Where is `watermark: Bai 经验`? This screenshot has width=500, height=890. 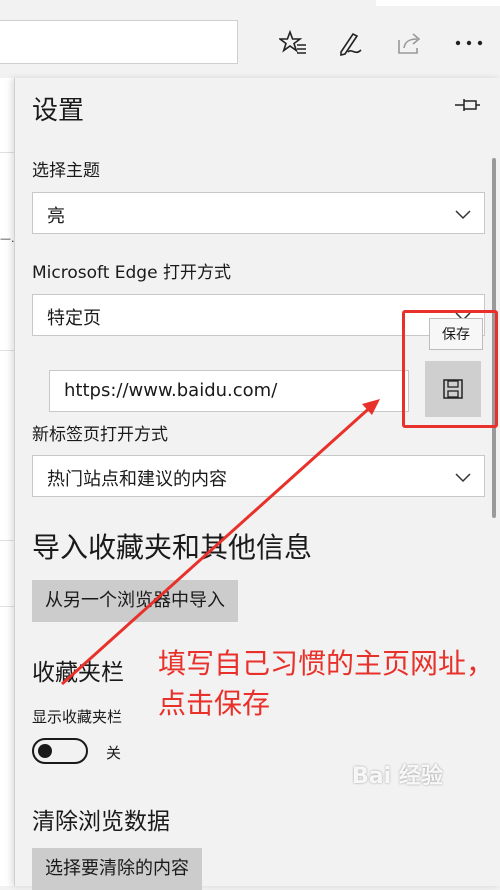
watermark: Bai 经验 is located at coordinates (397, 776).